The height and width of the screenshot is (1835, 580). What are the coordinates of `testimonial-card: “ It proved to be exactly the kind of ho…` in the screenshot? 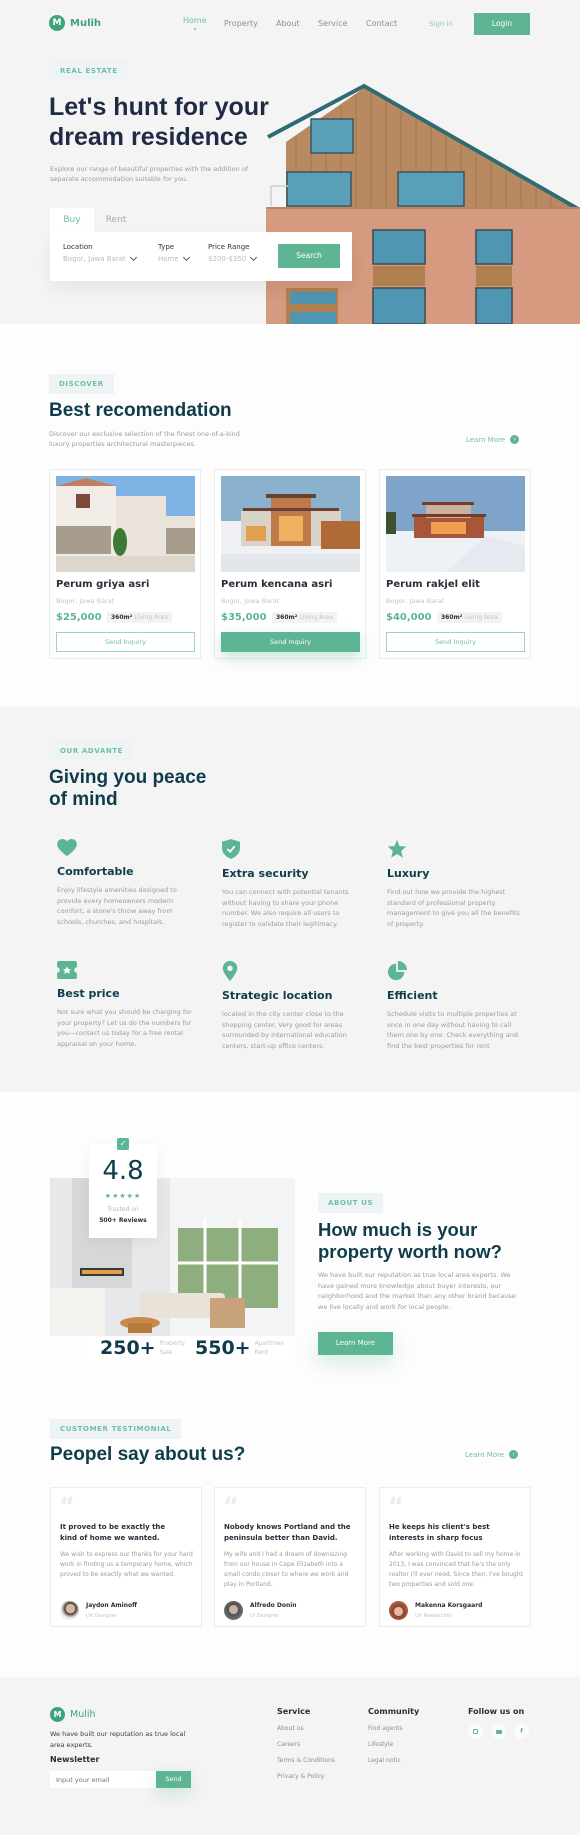 It's located at (126, 1557).